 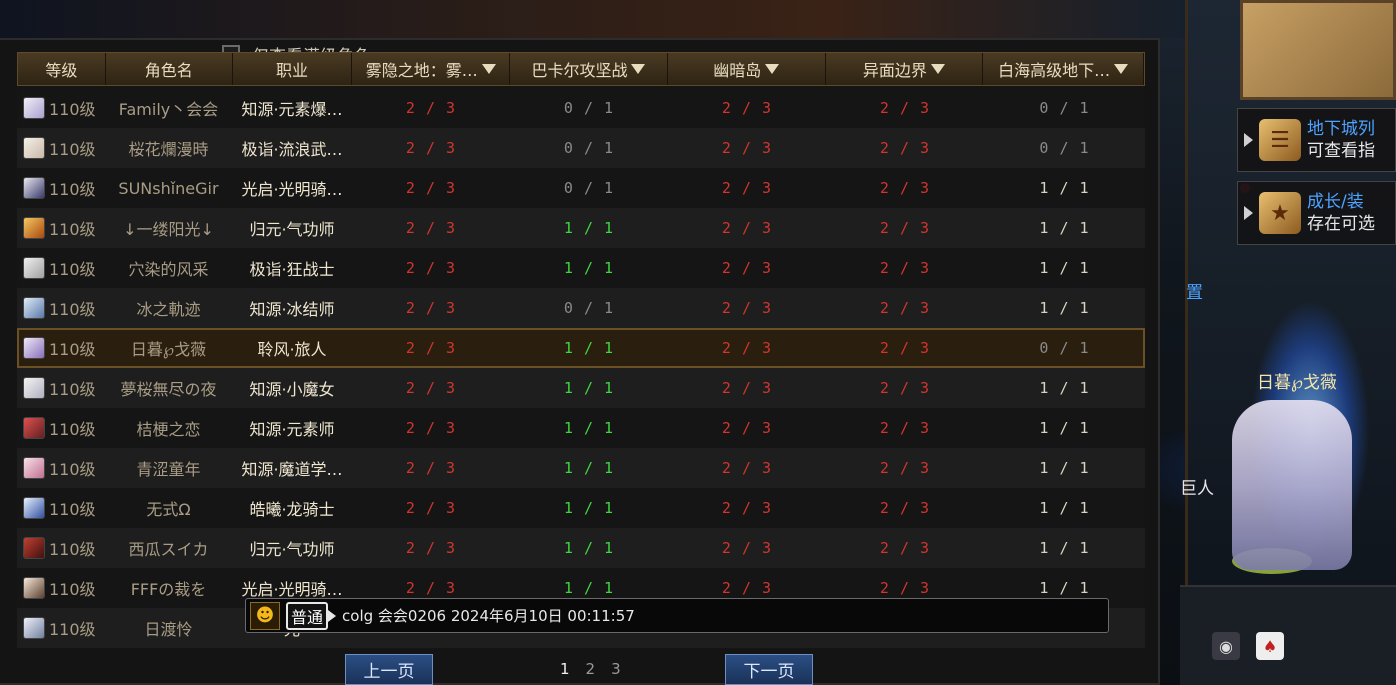 What do you see at coordinates (168, 309) in the screenshot?
I see `character-name-cell: 冰之軌迹` at bounding box center [168, 309].